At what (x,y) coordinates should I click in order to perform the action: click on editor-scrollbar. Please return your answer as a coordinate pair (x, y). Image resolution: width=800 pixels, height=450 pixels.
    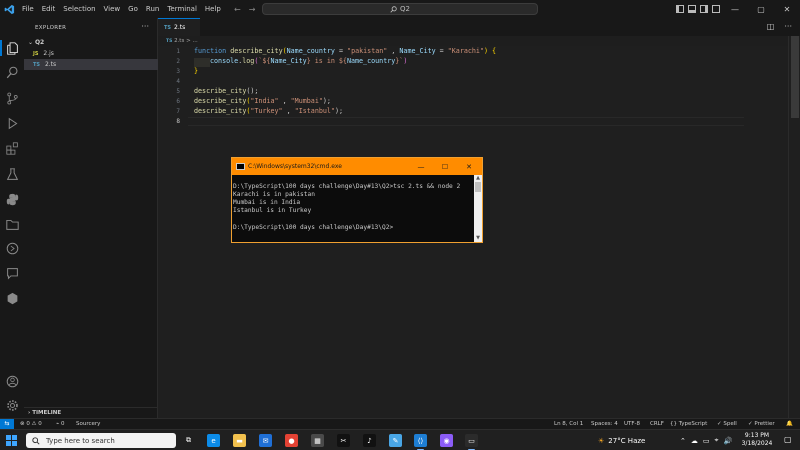
    Looking at the image, I should click on (794, 227).